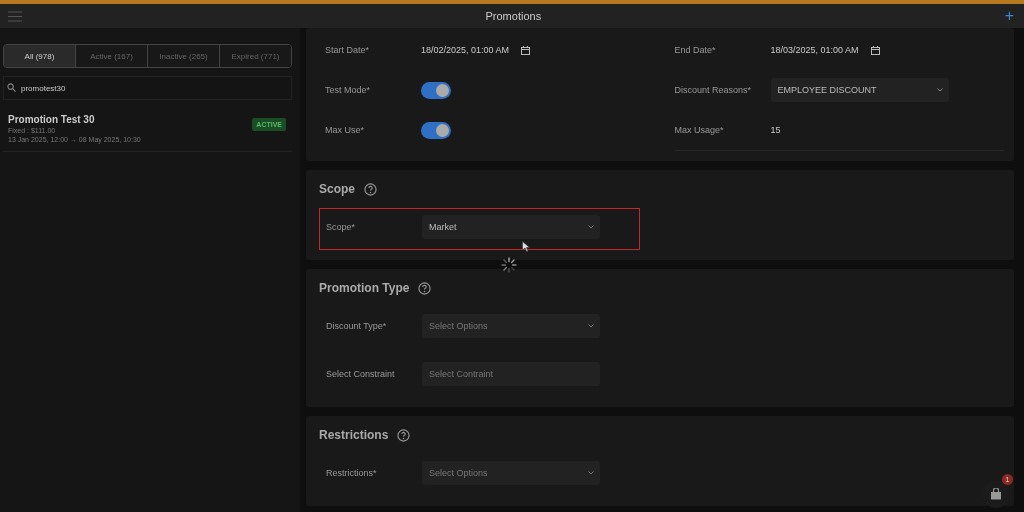  I want to click on filter-tab: All (978), so click(39, 56).